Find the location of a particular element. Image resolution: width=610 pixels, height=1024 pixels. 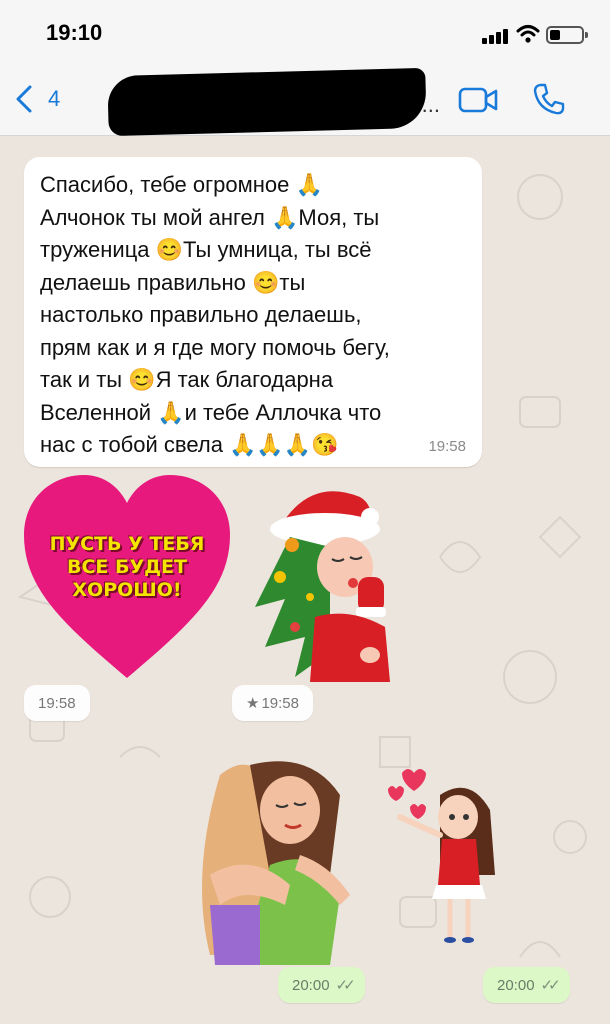

heart-line-3: ХОРОШО! is located at coordinates (127, 590).